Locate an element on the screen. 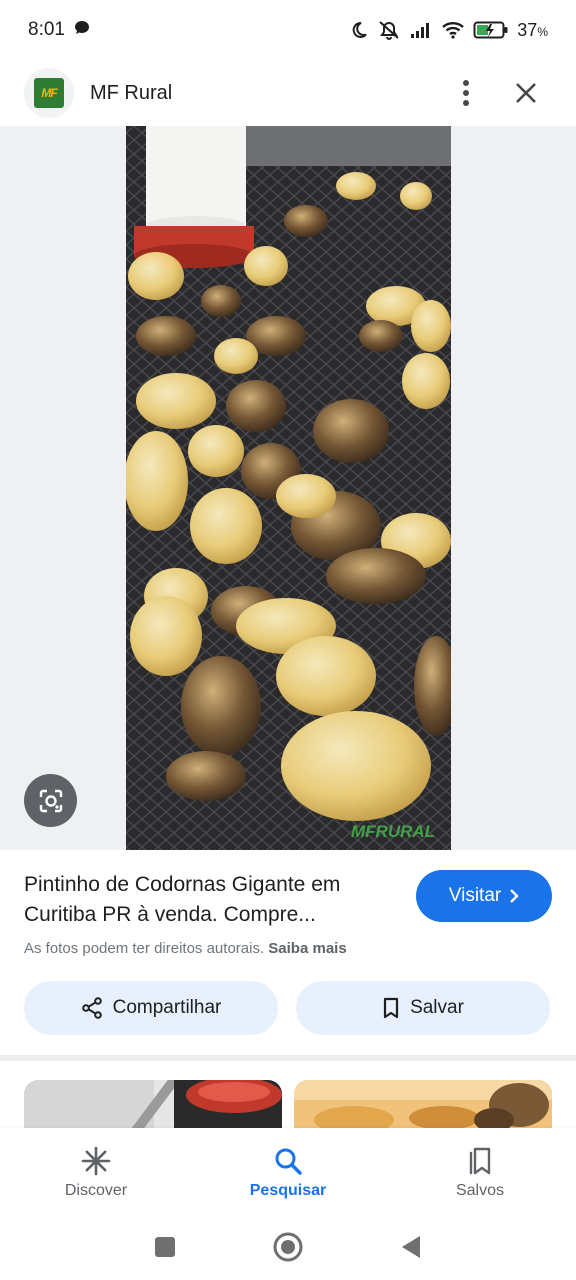 Image resolution: width=576 pixels, height=1280 pixels. dnd-moon-icon is located at coordinates (359, 30).